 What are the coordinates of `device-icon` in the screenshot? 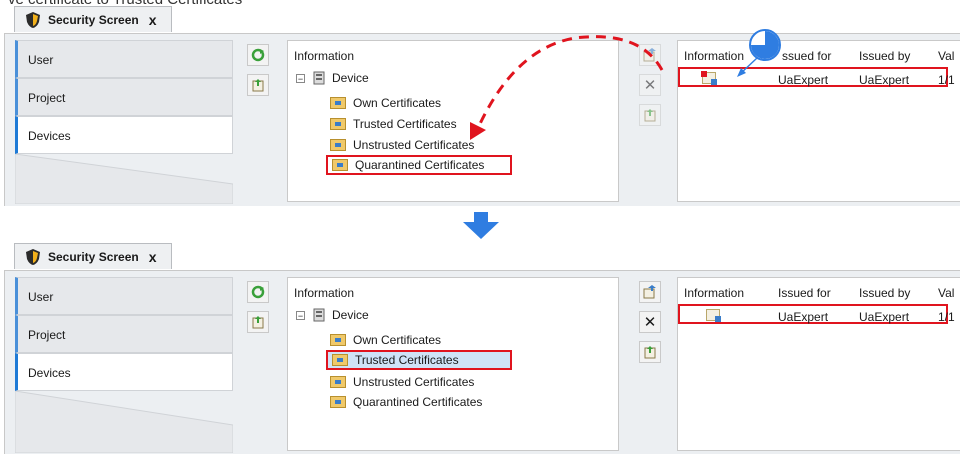 It's located at (319, 315).